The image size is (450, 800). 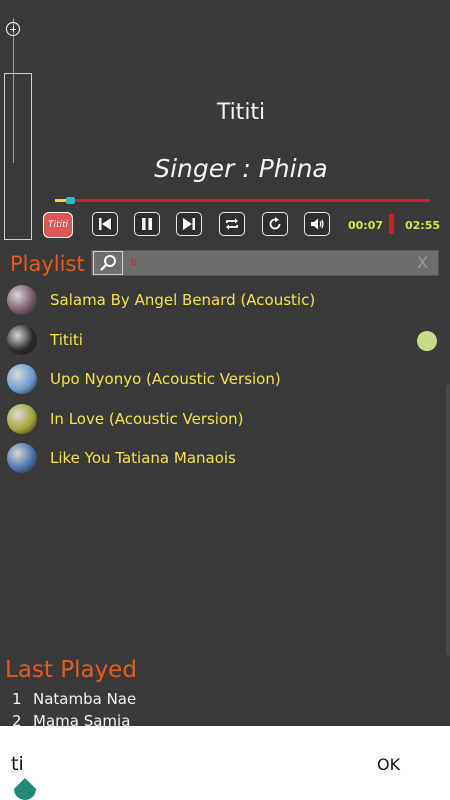 What do you see at coordinates (388, 764) in the screenshot?
I see `ok-button: OK` at bounding box center [388, 764].